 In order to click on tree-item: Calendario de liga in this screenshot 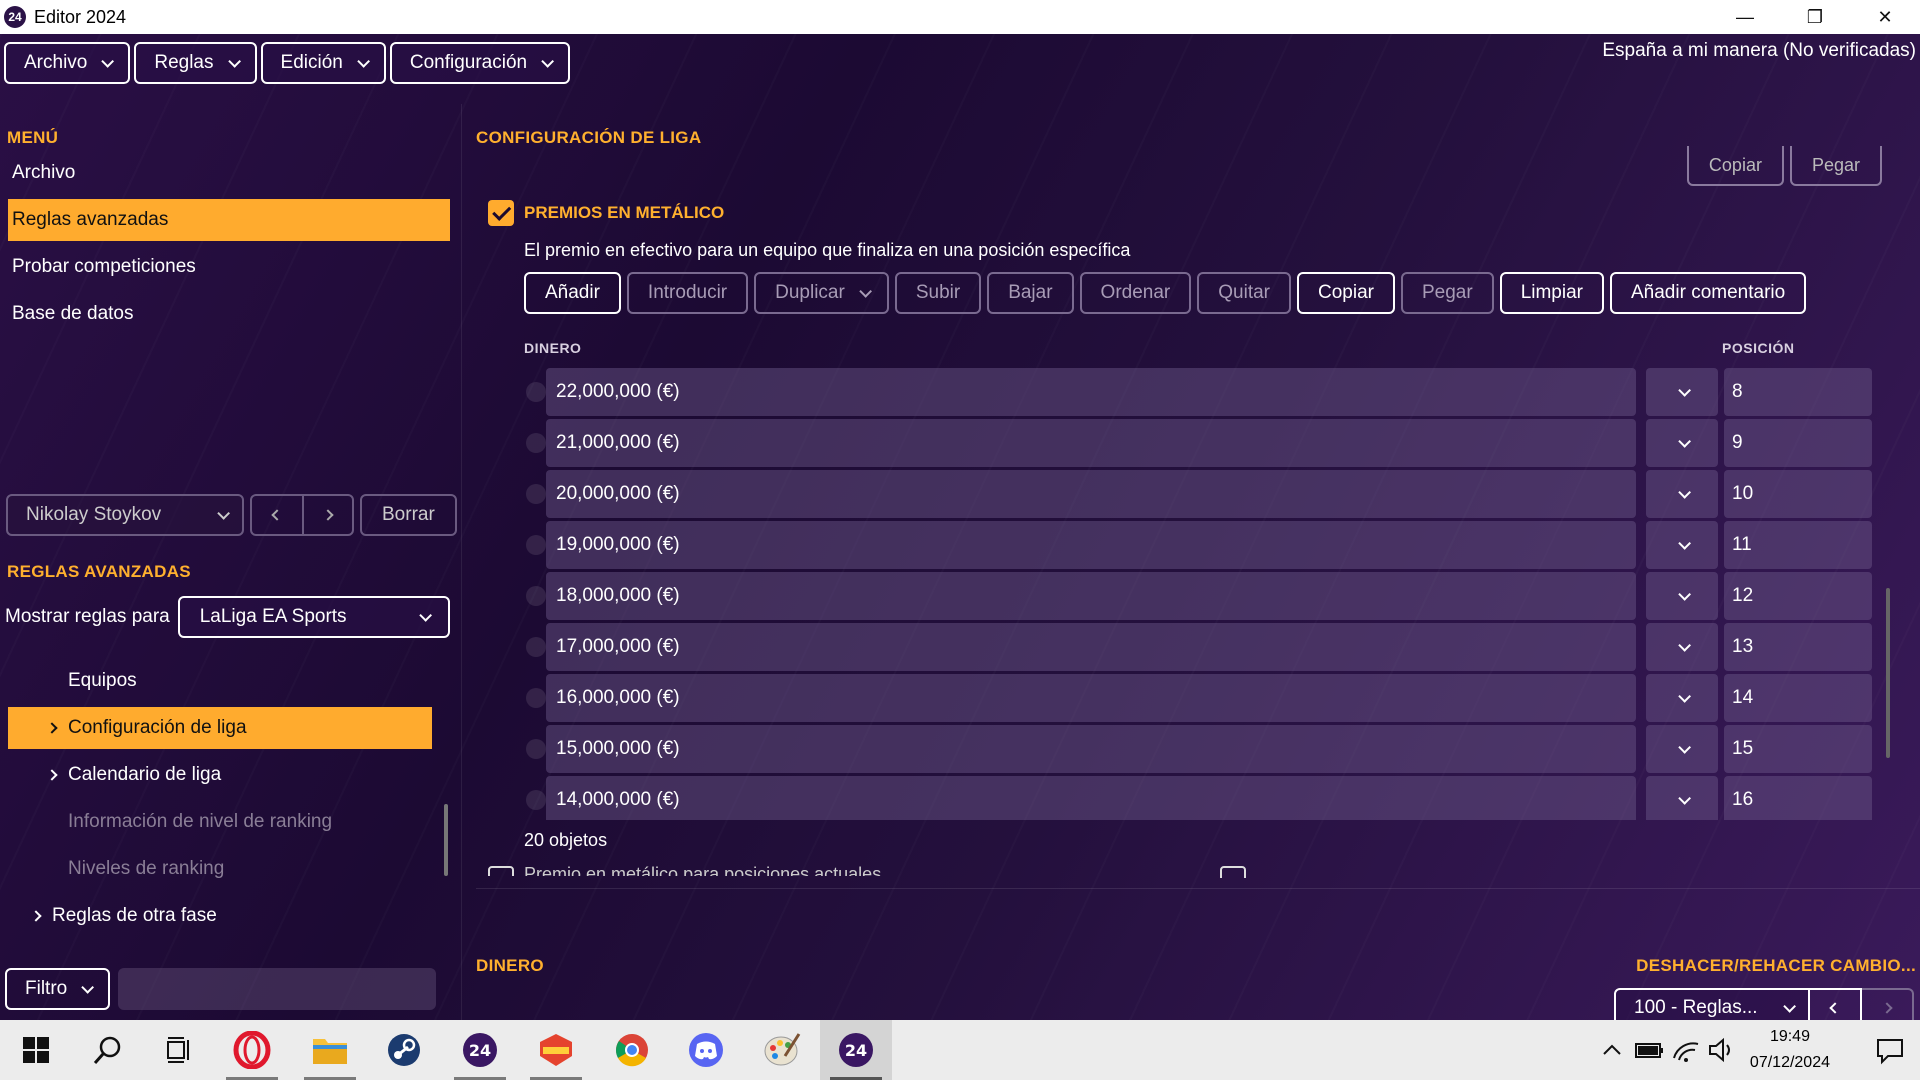, I will do `click(224, 775)`.